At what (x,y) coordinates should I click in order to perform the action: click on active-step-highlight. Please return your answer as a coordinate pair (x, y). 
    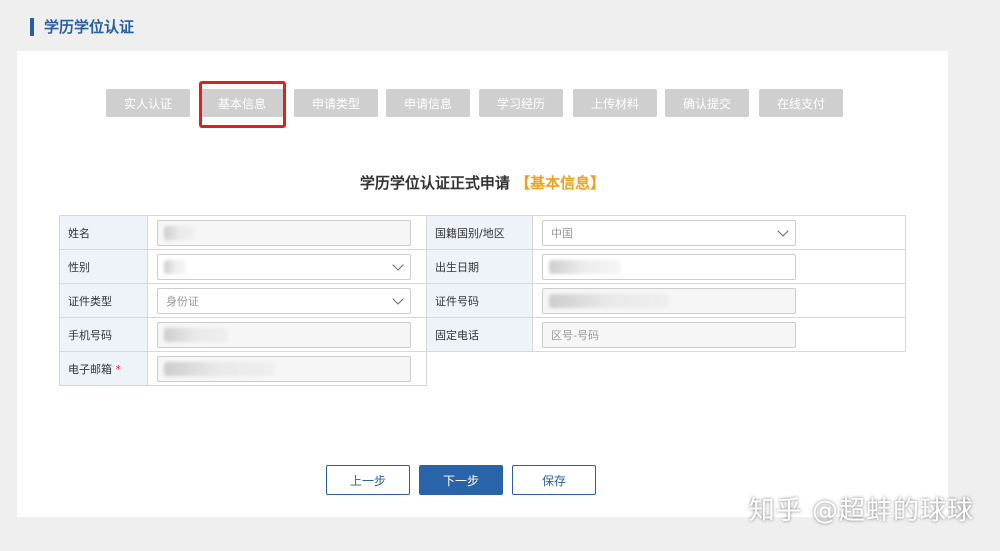
    Looking at the image, I should click on (242, 104).